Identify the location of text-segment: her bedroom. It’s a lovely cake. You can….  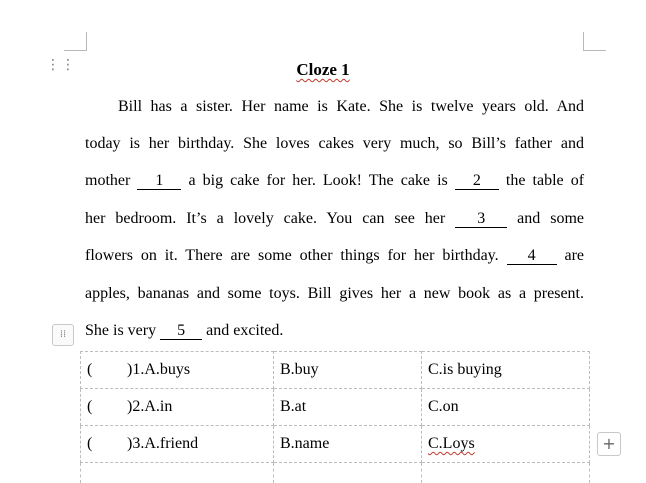
(265, 218).